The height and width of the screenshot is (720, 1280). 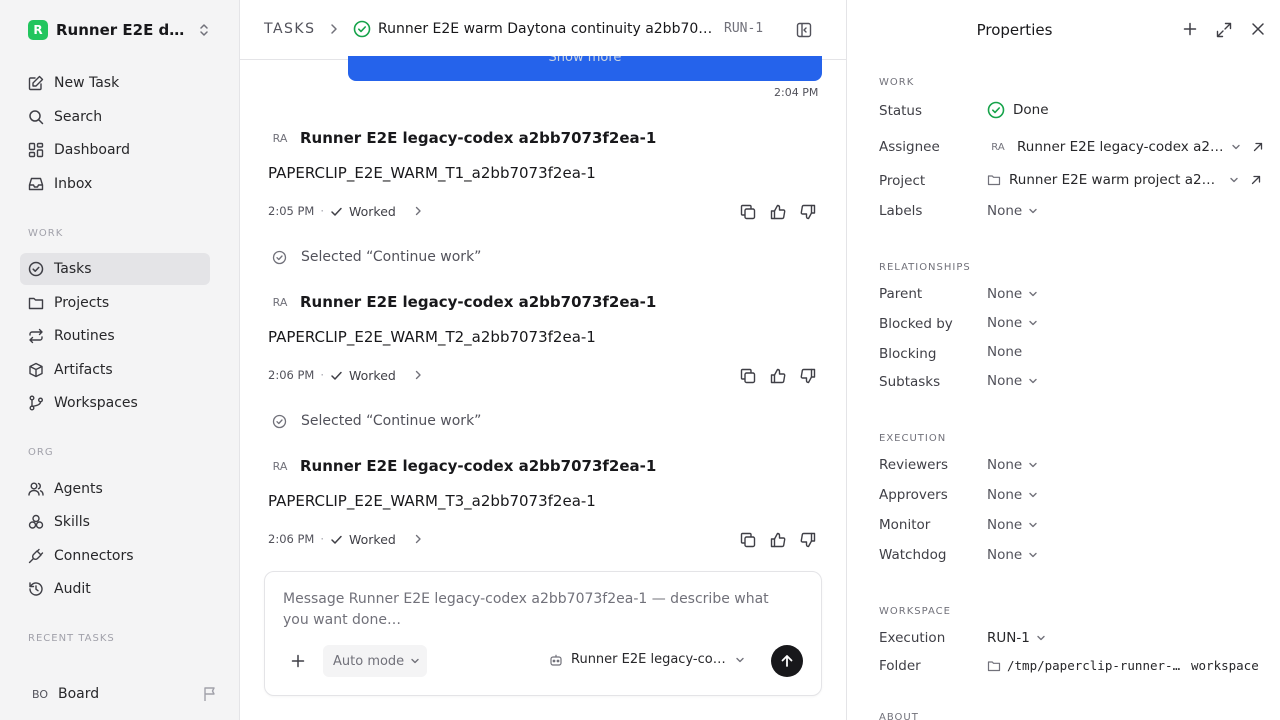 What do you see at coordinates (899, 716) in the screenshot?
I see `section-about: ABOUT` at bounding box center [899, 716].